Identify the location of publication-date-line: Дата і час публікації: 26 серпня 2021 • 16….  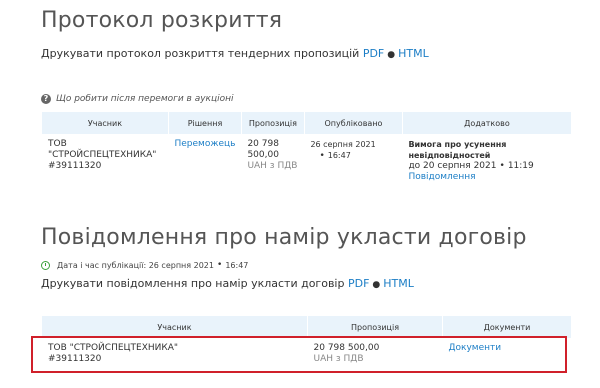
(144, 265).